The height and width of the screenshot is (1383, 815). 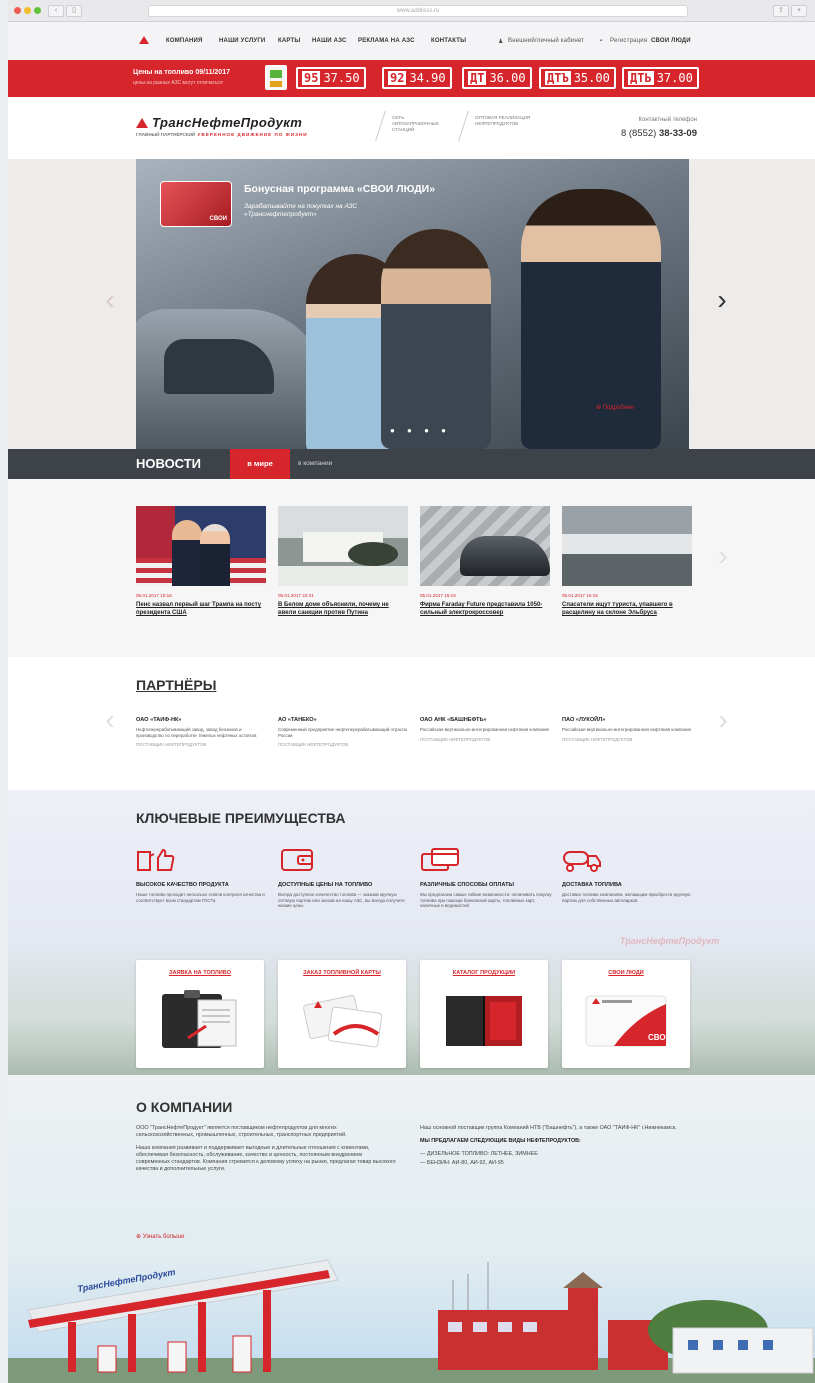 I want to click on advantage-title: Различные способы оплаты, so click(x=467, y=885).